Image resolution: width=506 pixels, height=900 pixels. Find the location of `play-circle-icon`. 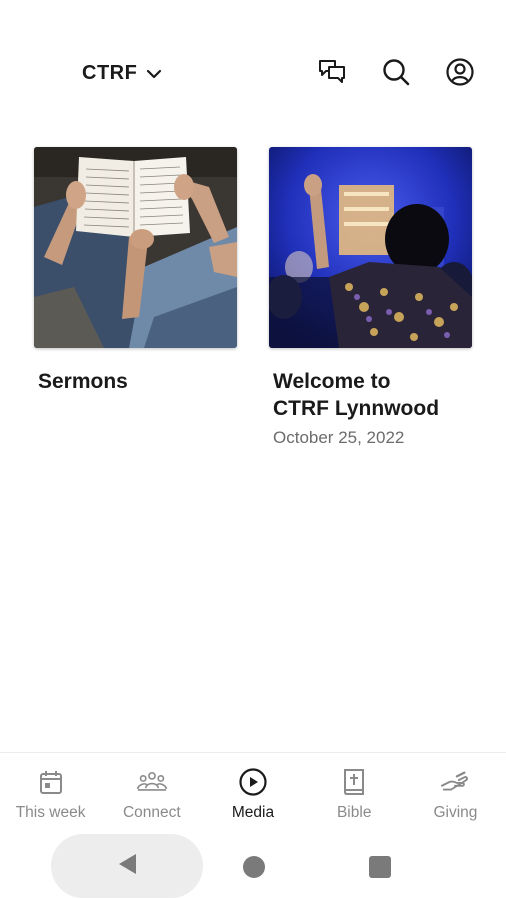

play-circle-icon is located at coordinates (253, 782).